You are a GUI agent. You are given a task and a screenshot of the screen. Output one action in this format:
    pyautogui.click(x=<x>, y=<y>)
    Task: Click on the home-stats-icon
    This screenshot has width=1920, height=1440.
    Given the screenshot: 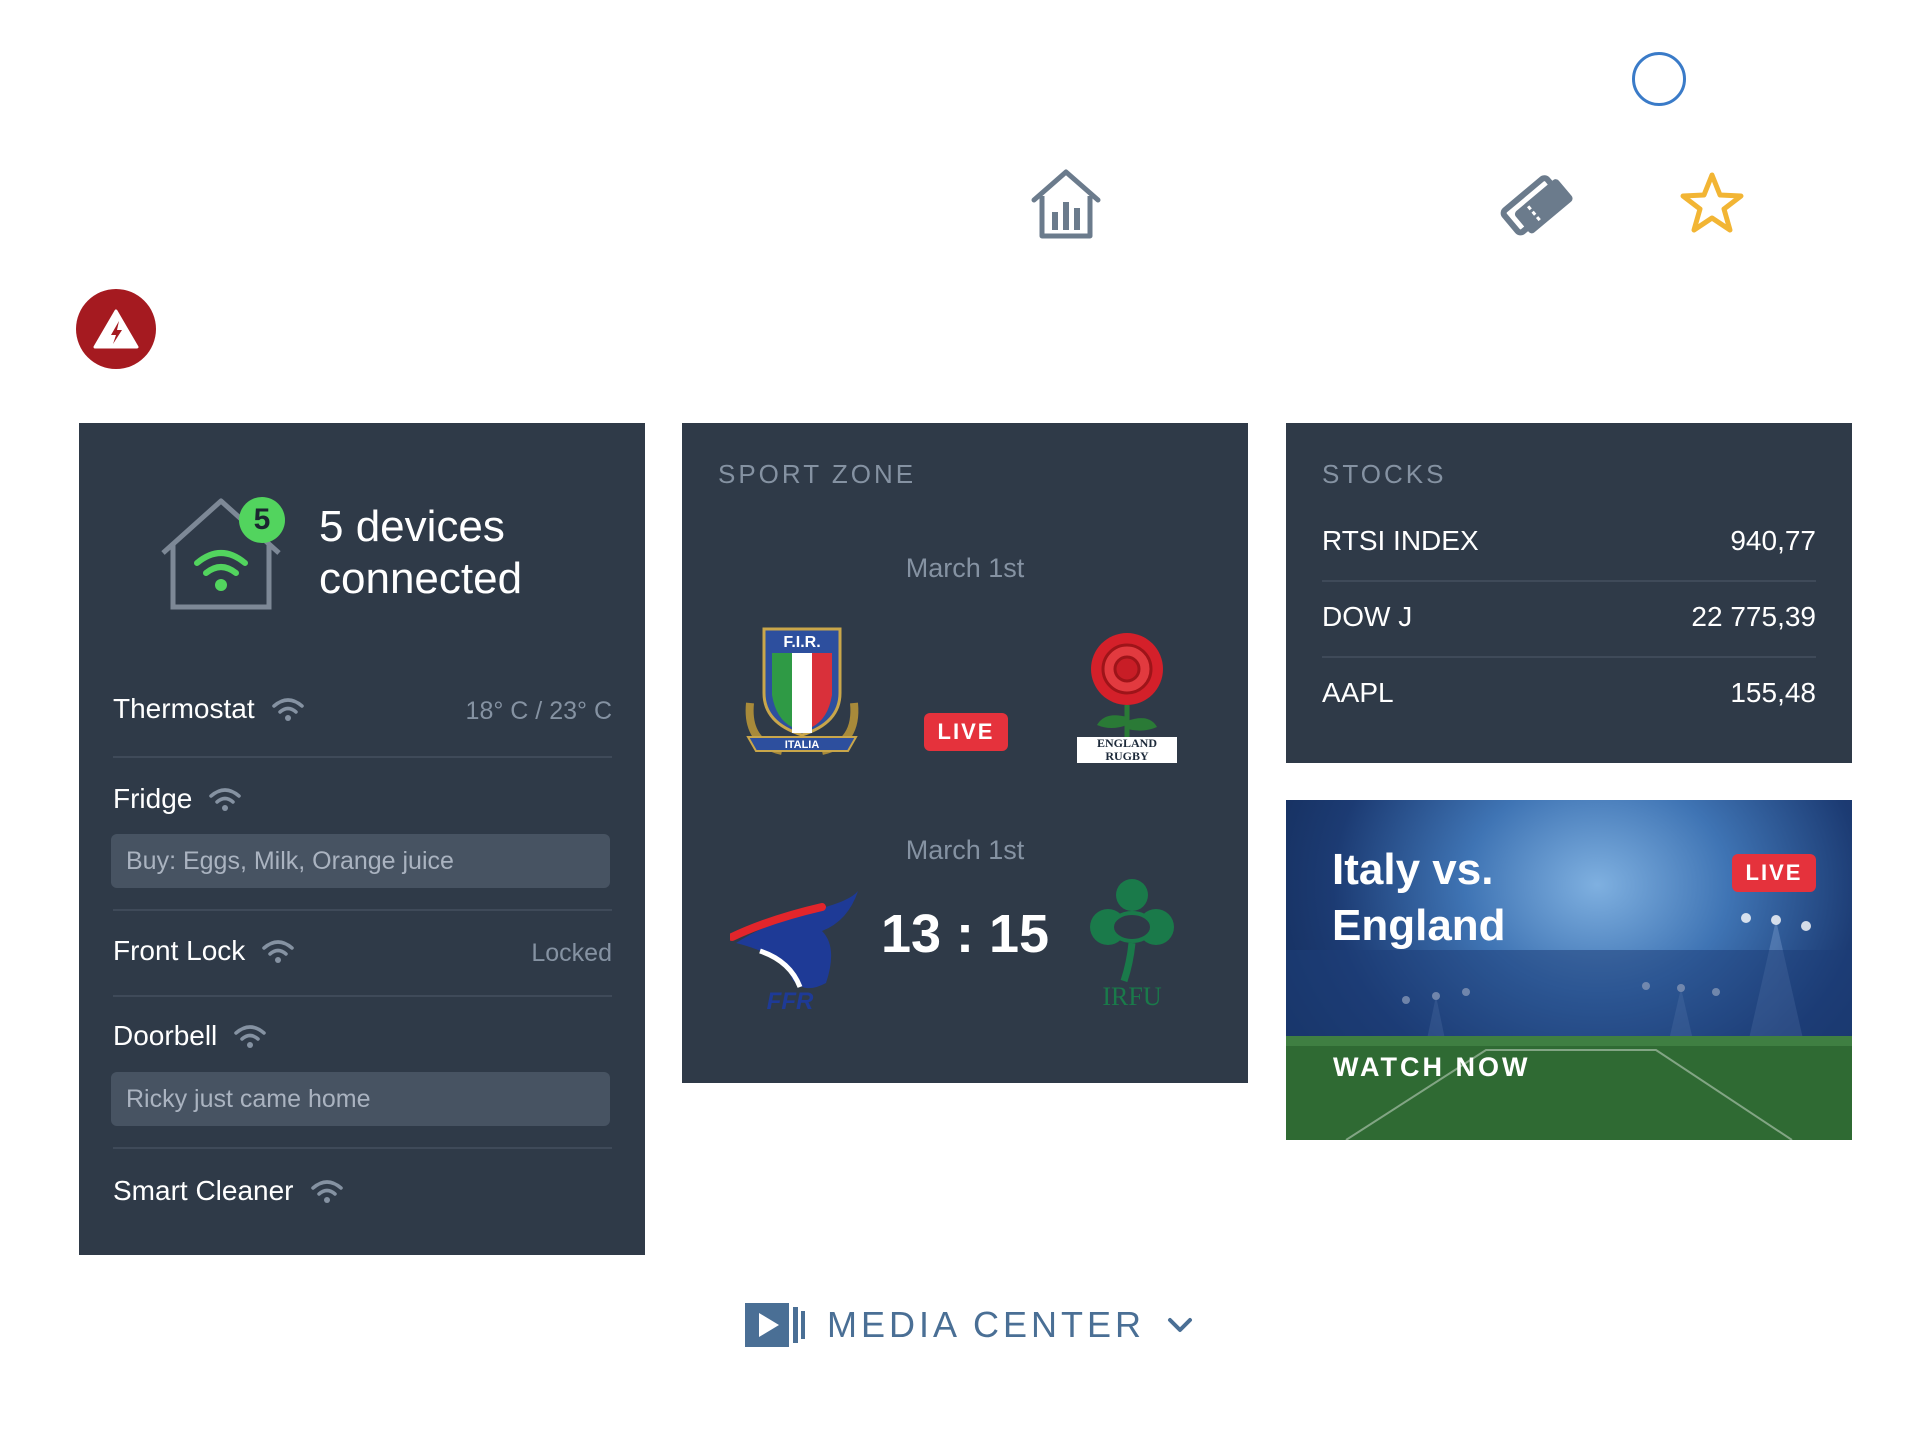 What is the action you would take?
    pyautogui.click(x=1066, y=204)
    